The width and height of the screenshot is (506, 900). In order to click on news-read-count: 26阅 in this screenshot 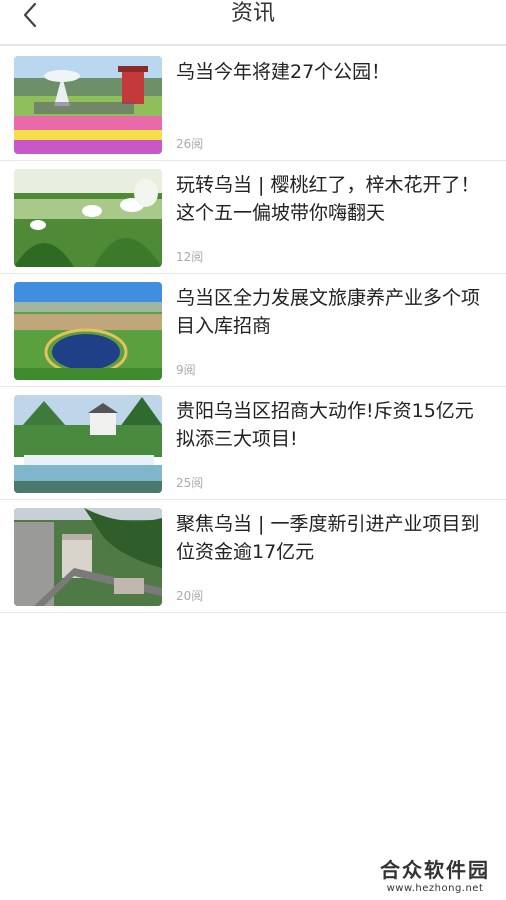, I will do `click(190, 144)`.